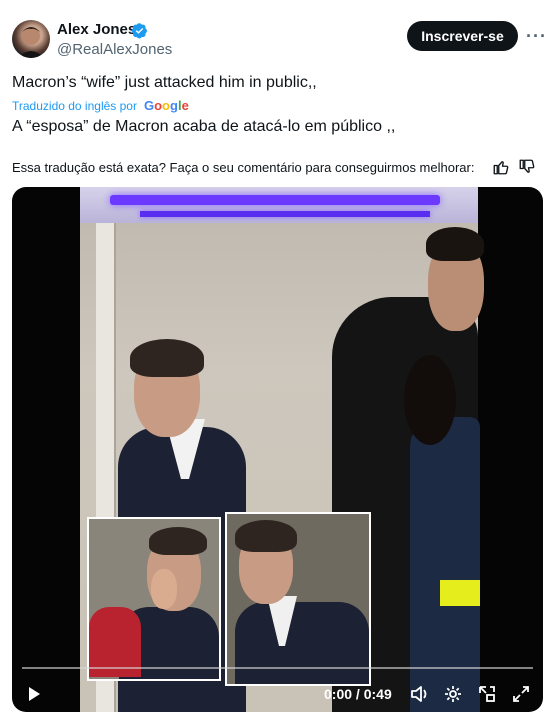  Describe the element at coordinates (167, 358) in the screenshot. I see `figure-hair` at that location.